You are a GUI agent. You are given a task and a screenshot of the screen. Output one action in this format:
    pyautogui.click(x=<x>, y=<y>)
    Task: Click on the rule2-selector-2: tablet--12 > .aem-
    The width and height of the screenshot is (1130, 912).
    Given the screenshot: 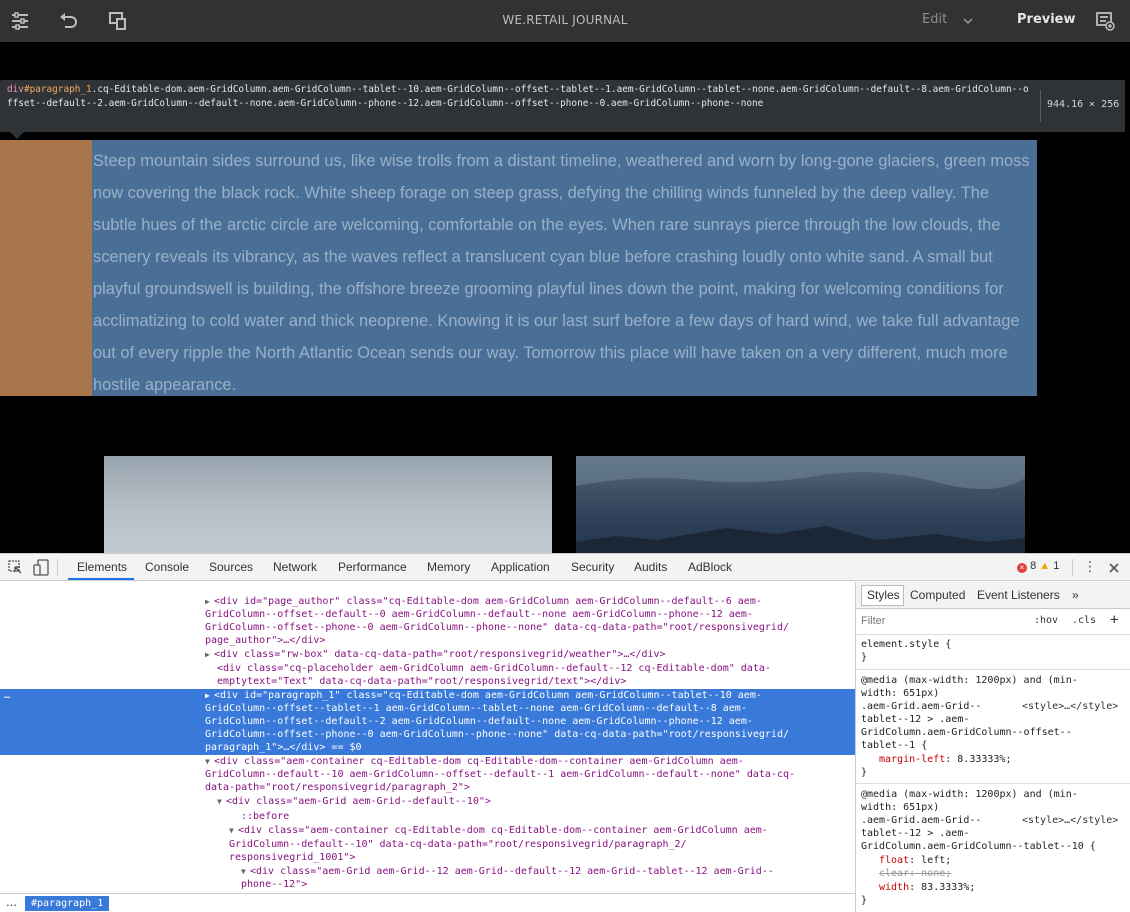 What is the action you would take?
    pyautogui.click(x=915, y=833)
    